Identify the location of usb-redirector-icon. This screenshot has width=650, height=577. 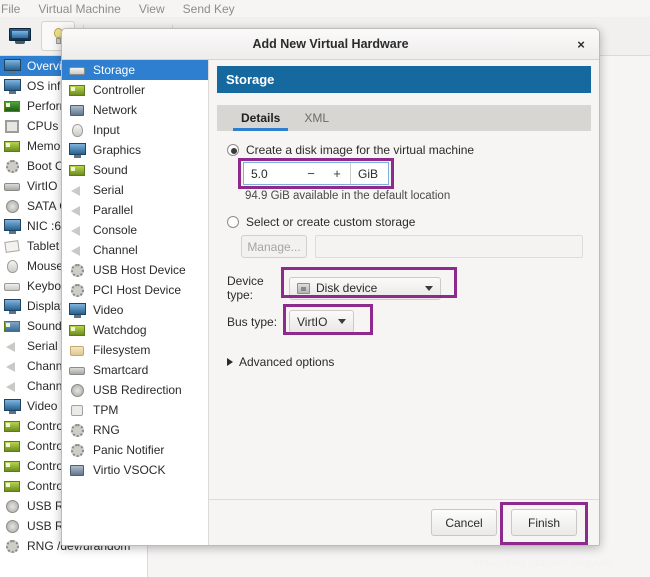
(12, 526).